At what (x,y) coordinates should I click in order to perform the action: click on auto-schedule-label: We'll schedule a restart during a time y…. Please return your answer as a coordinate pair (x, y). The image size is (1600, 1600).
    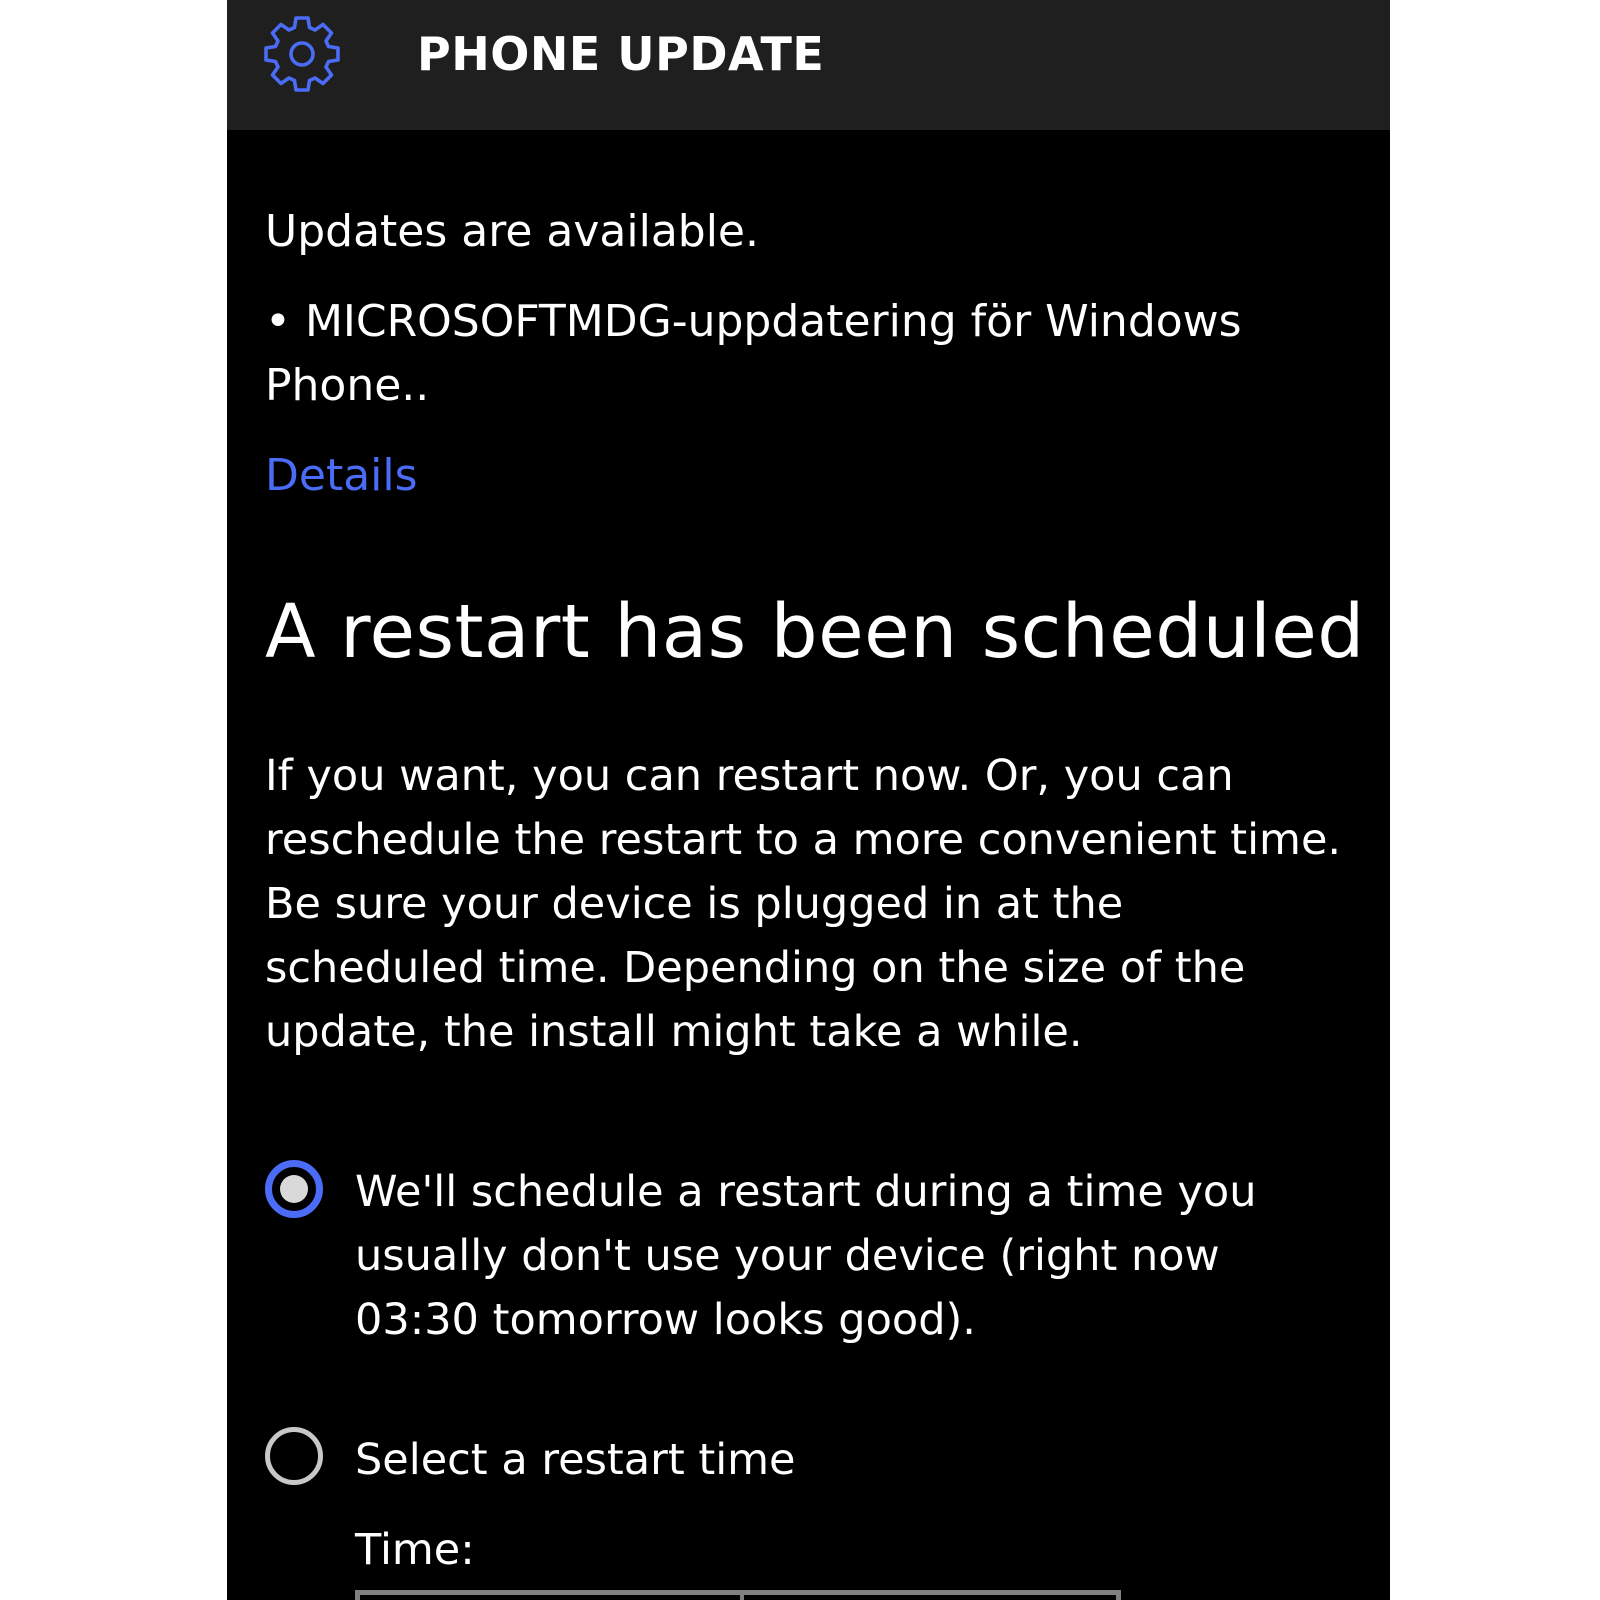
    Looking at the image, I should click on (855, 1256).